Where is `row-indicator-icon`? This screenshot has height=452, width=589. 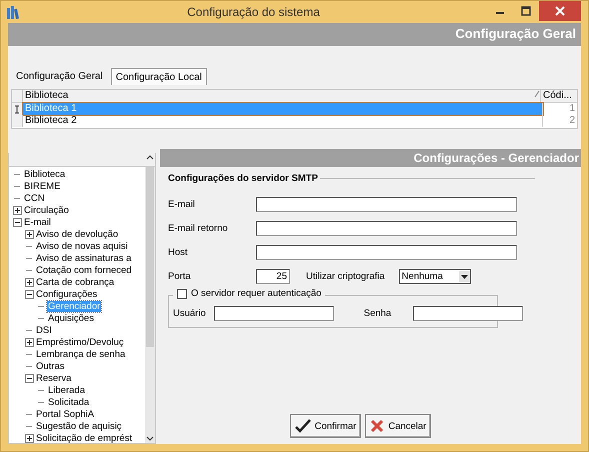 row-indicator-icon is located at coordinates (17, 109).